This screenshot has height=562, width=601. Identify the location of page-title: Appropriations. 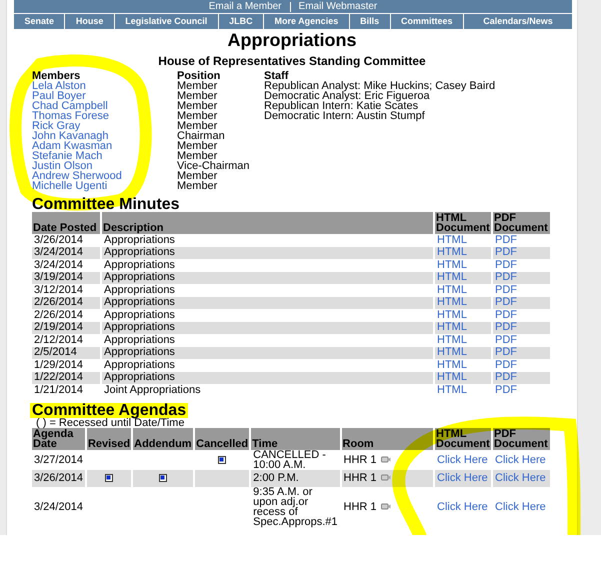
(292, 40).